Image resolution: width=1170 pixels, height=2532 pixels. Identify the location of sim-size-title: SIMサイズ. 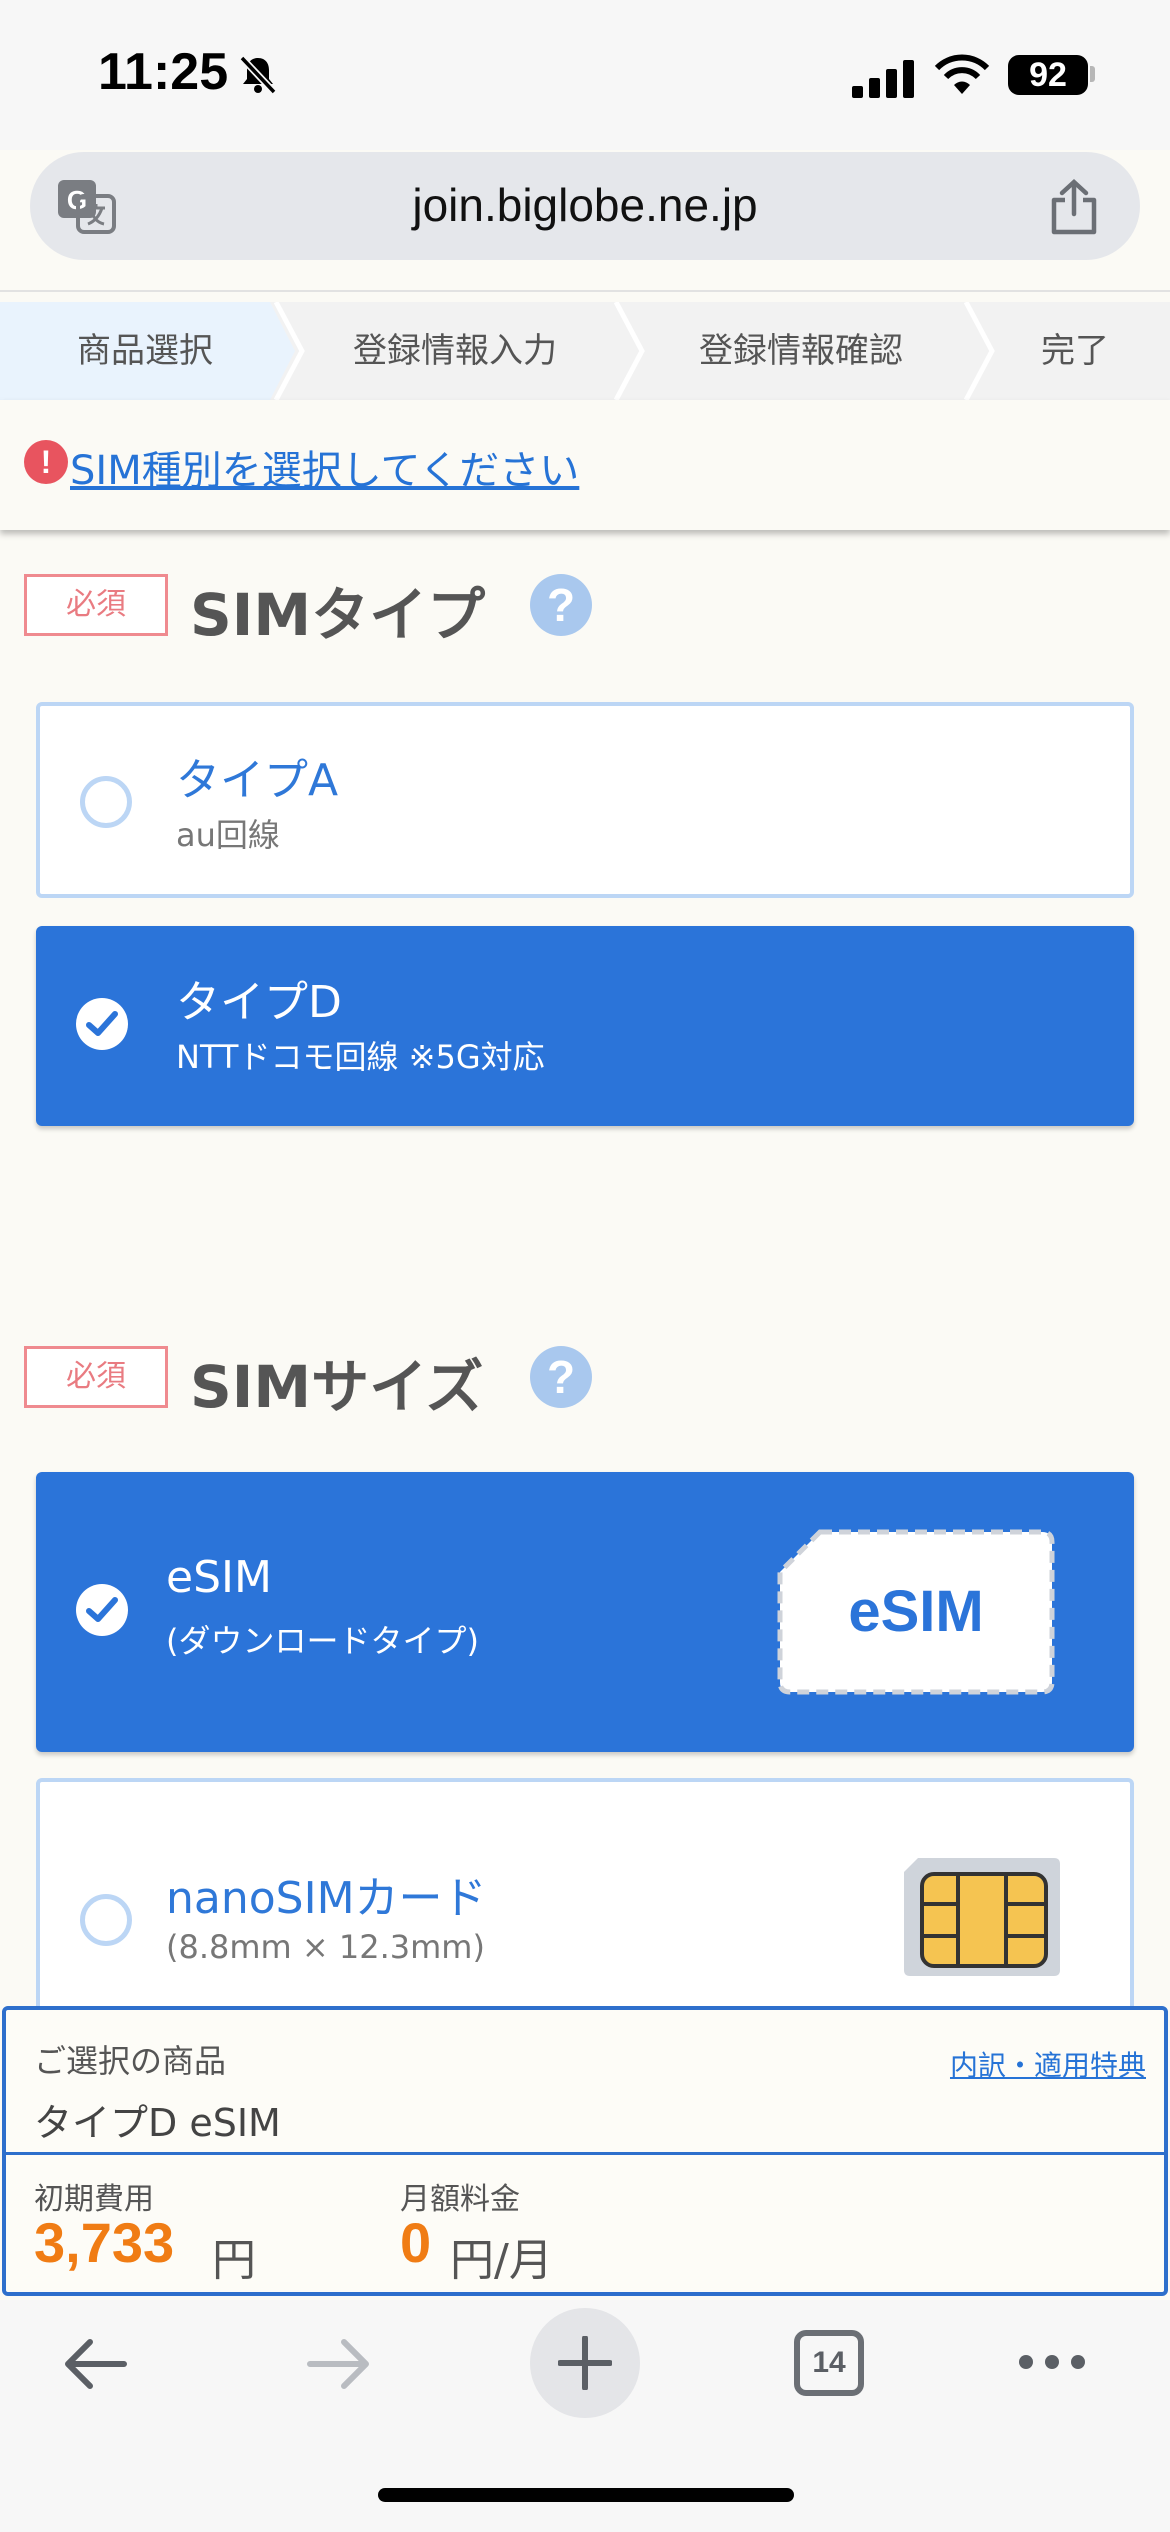
(337, 1387).